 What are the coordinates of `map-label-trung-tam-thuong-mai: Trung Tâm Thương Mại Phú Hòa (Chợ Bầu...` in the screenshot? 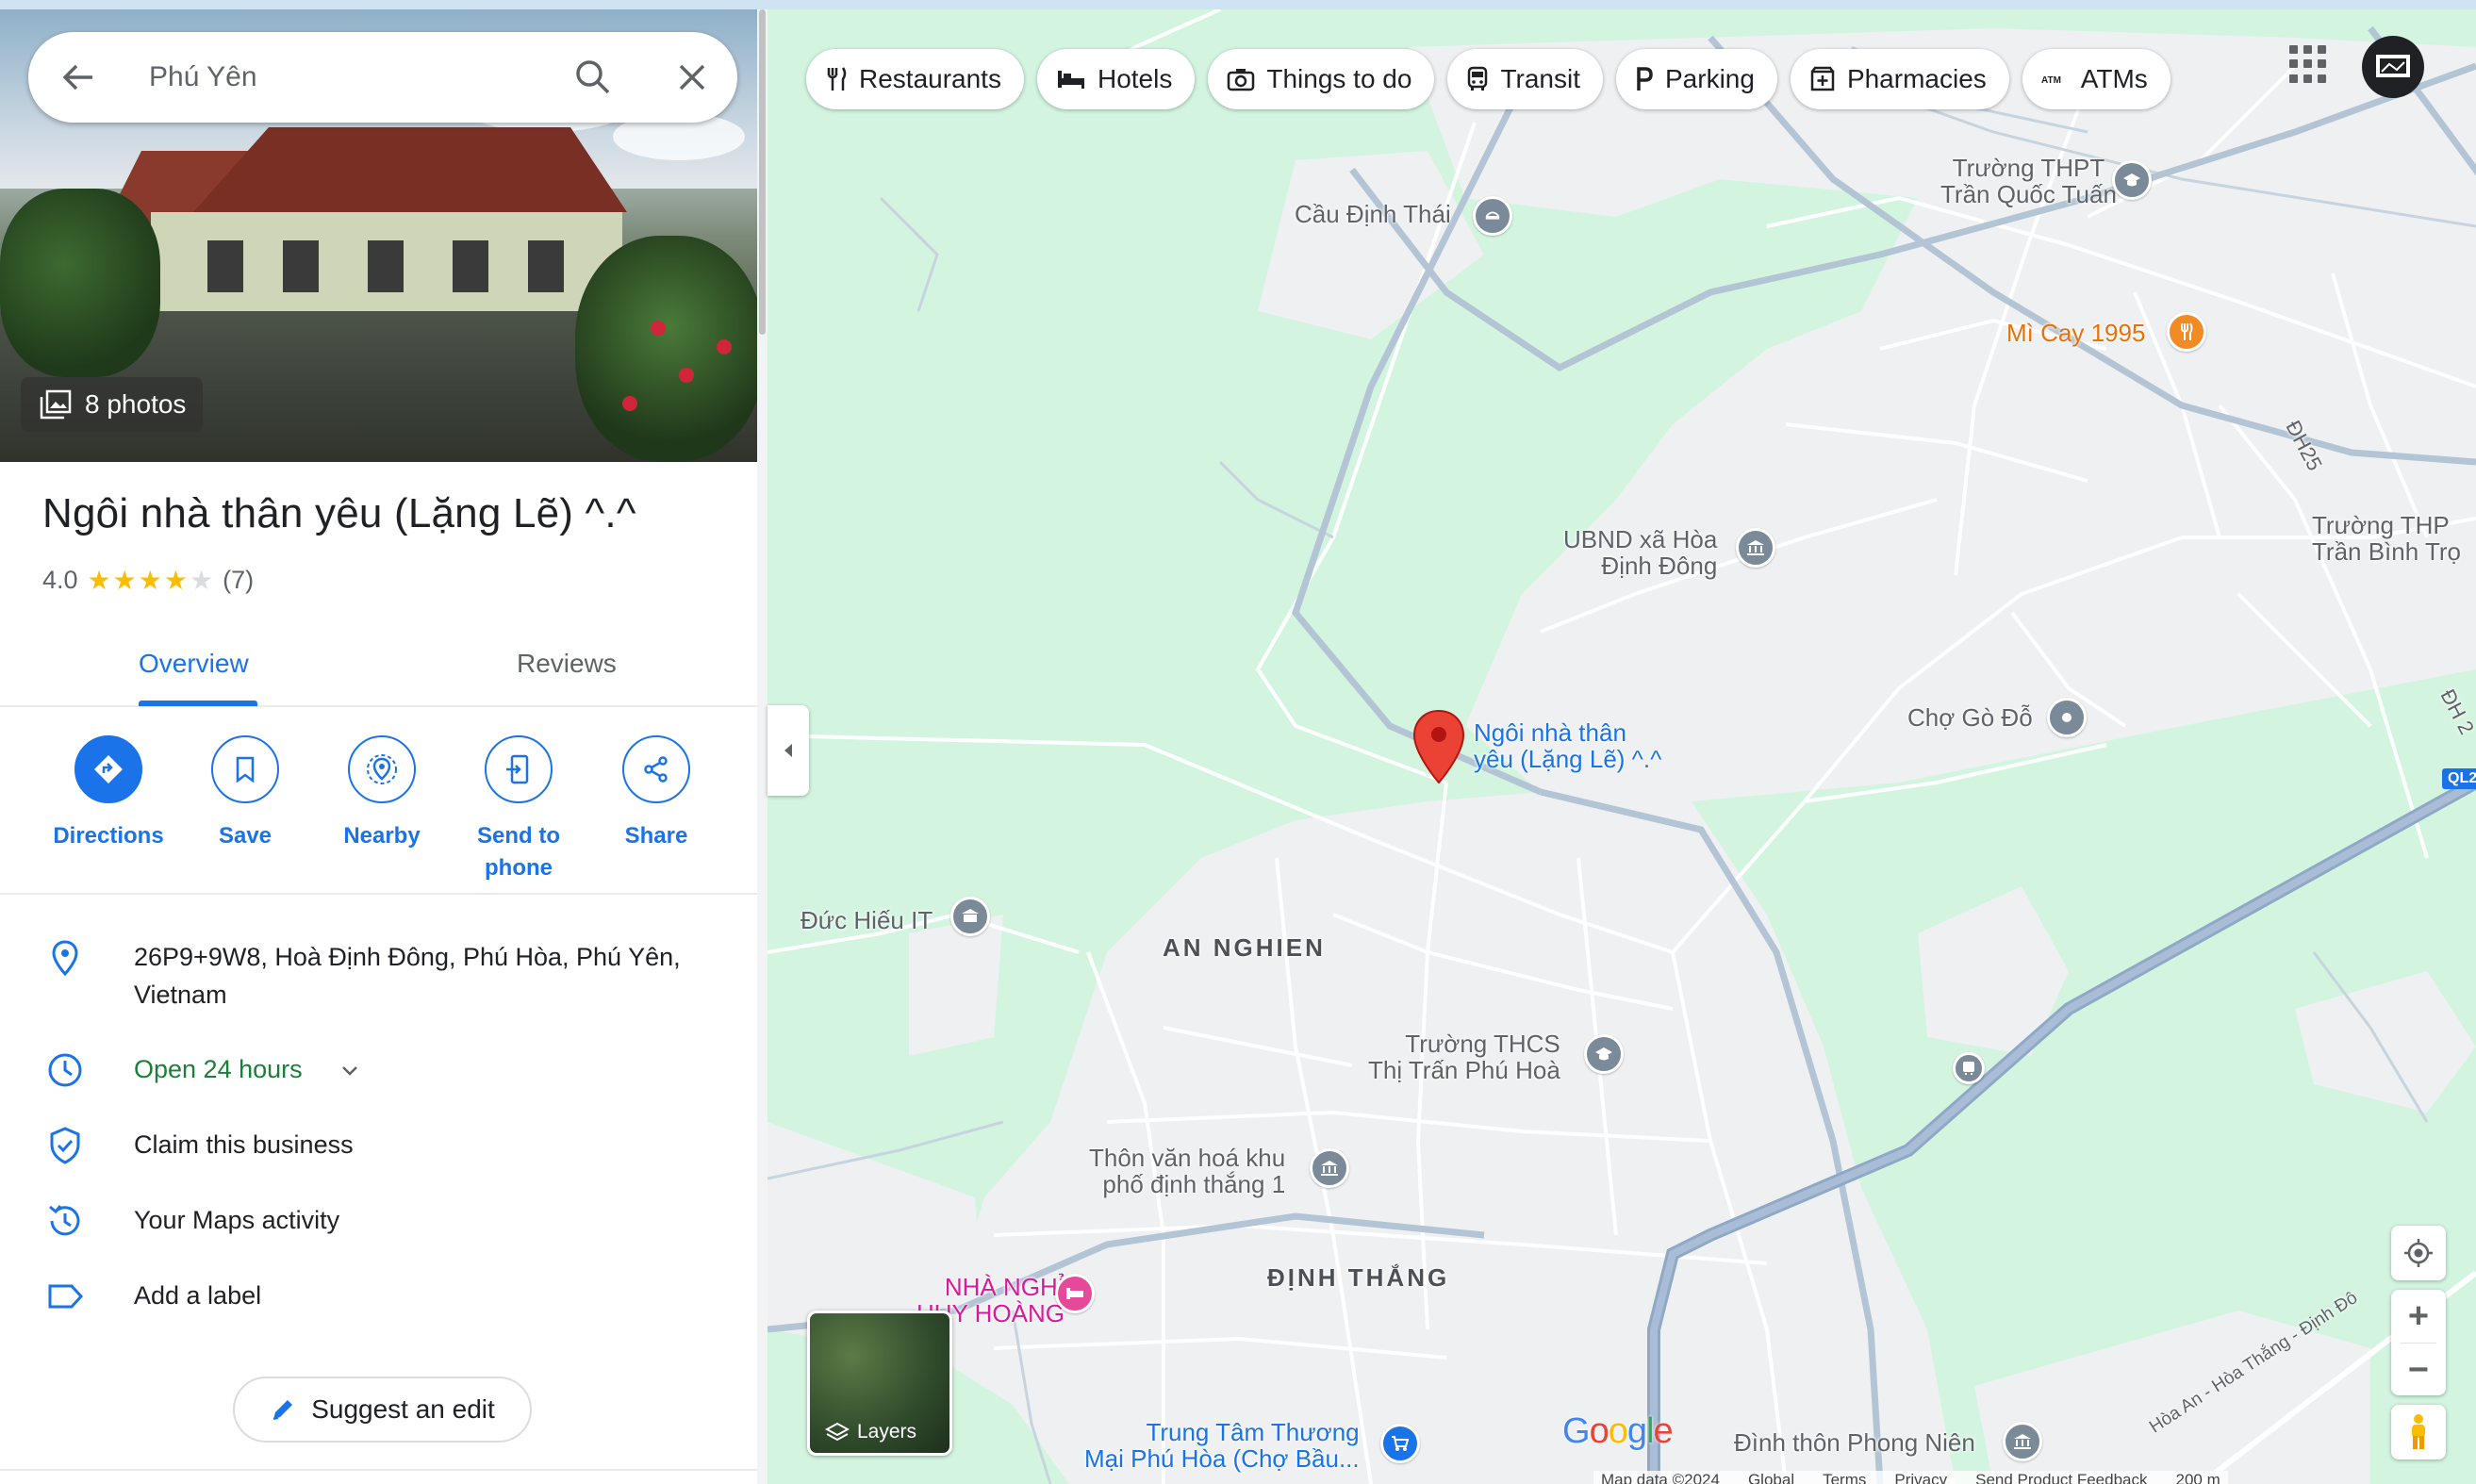 It's located at (1222, 1445).